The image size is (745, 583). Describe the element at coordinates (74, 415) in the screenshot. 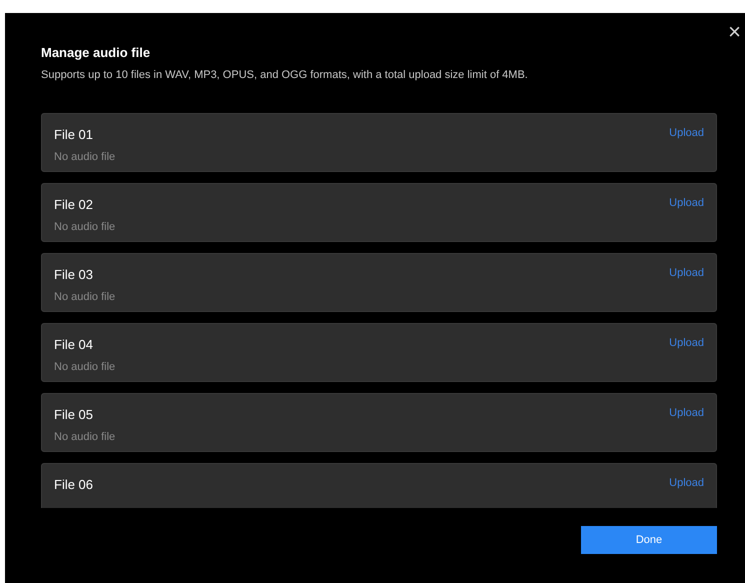

I see `file-name: File 05` at that location.